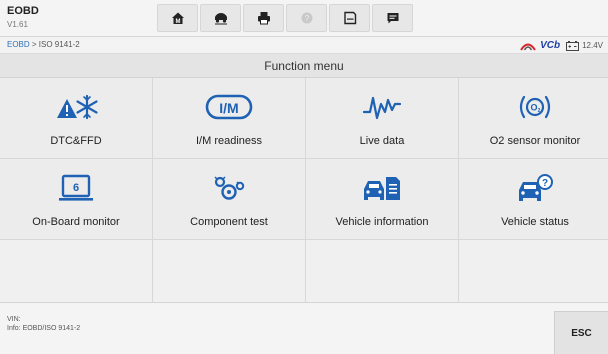  I want to click on svg-text: O, so click(533, 108).